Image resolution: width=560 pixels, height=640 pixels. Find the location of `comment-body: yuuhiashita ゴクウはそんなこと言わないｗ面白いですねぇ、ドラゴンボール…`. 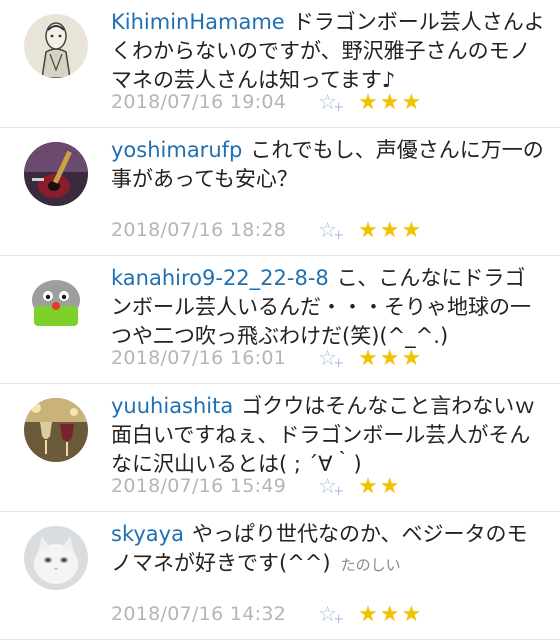

comment-body: yuuhiashita ゴクウはそんなこと言わないｗ面白いですねぇ、ドラゴンボール… is located at coordinates (328, 435).